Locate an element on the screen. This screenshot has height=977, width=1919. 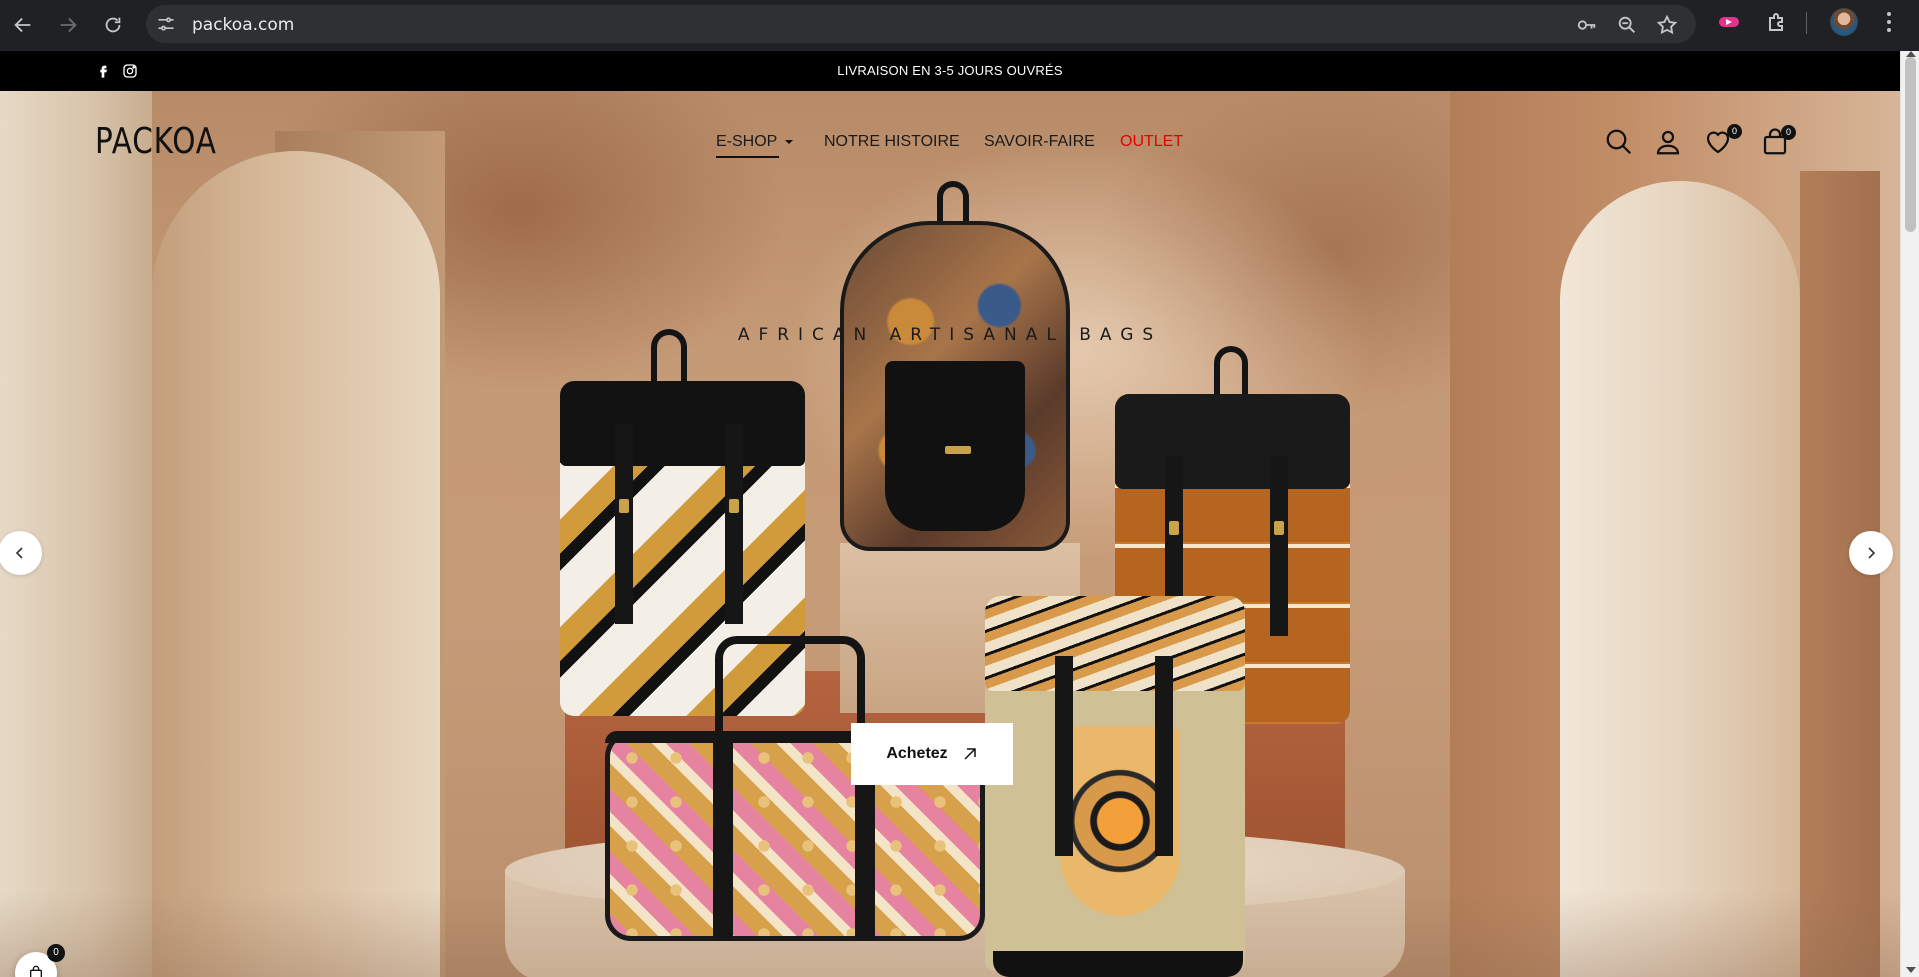
cart-button: 0 is located at coordinates (1778, 141).